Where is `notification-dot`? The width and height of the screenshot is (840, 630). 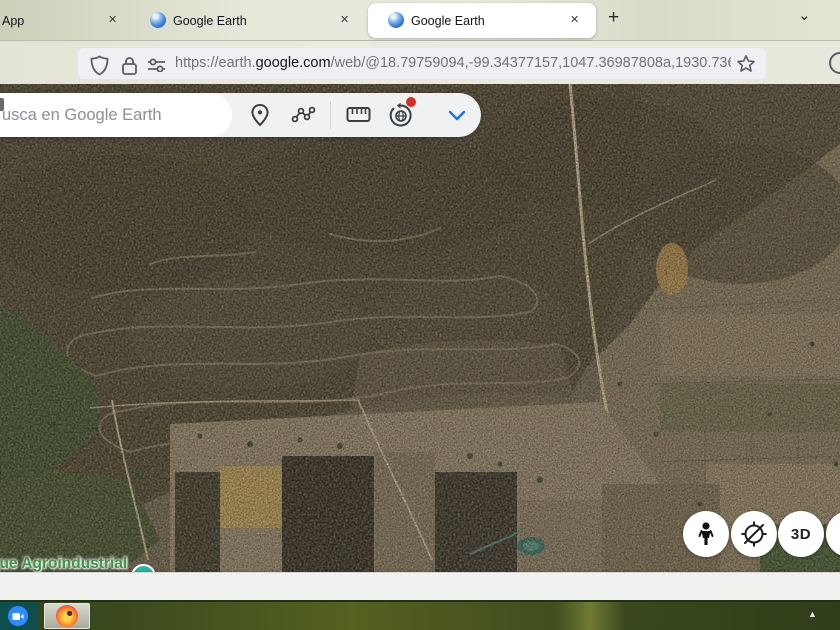
notification-dot is located at coordinates (411, 102).